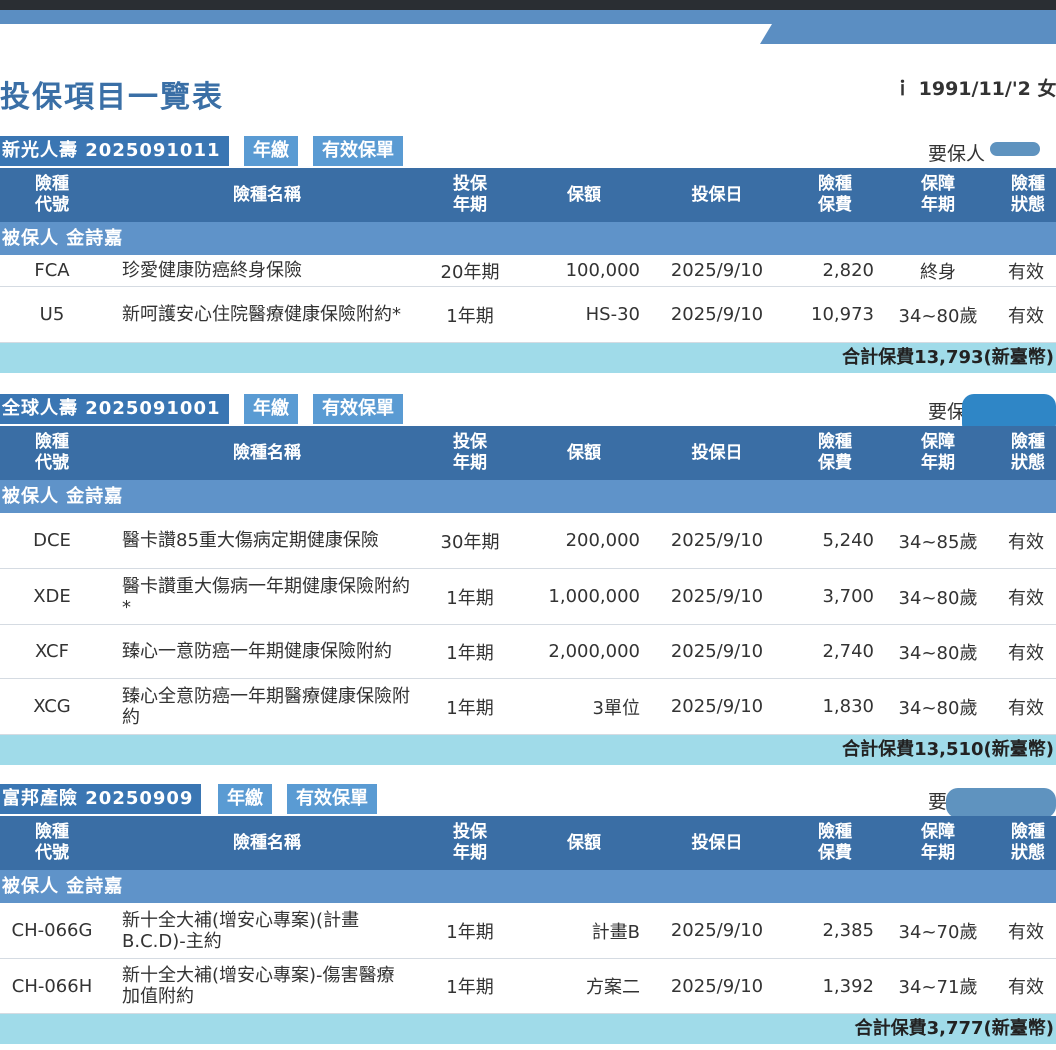 The width and height of the screenshot is (1056, 1050). What do you see at coordinates (267, 706) in the screenshot?
I see `cell-name: 臻心全意防癌一年期醫療健康保險附約` at bounding box center [267, 706].